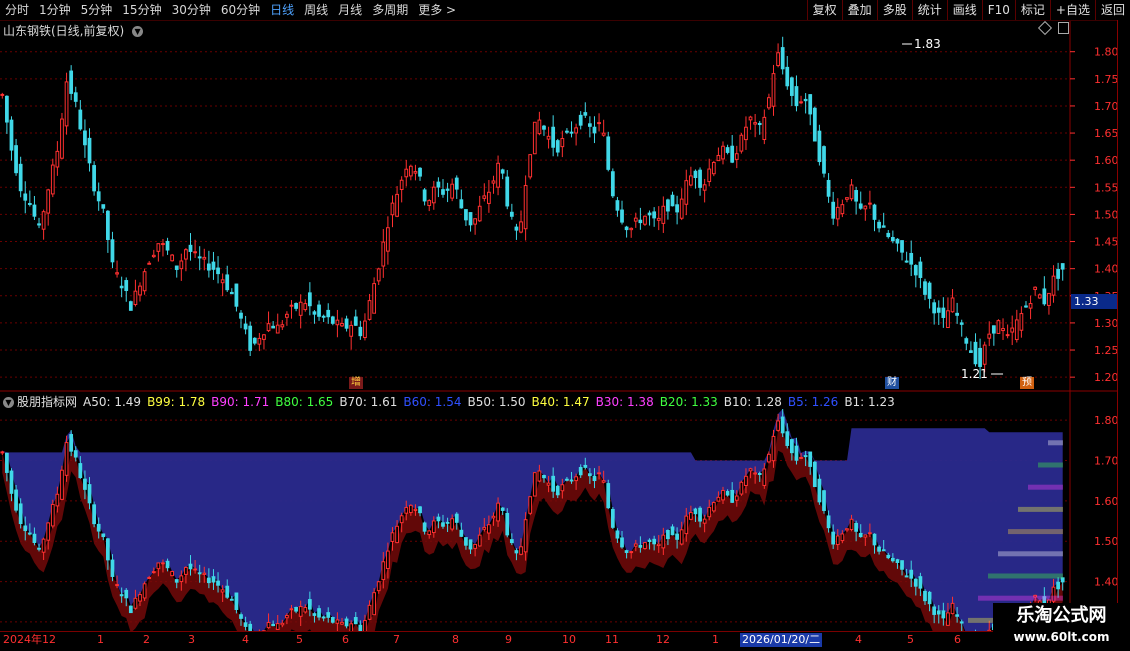 The image size is (1130, 651). Describe the element at coordinates (894, 10) in the screenshot. I see `toolbar-button: 多股` at that location.